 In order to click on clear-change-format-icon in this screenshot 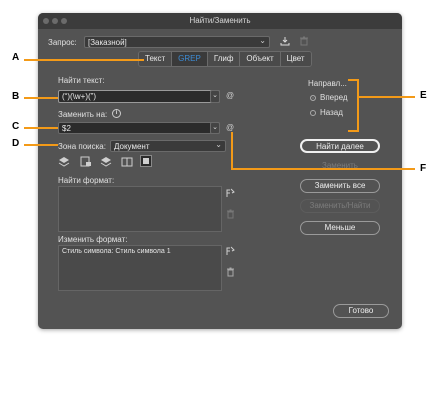, I will do `click(230, 272)`.